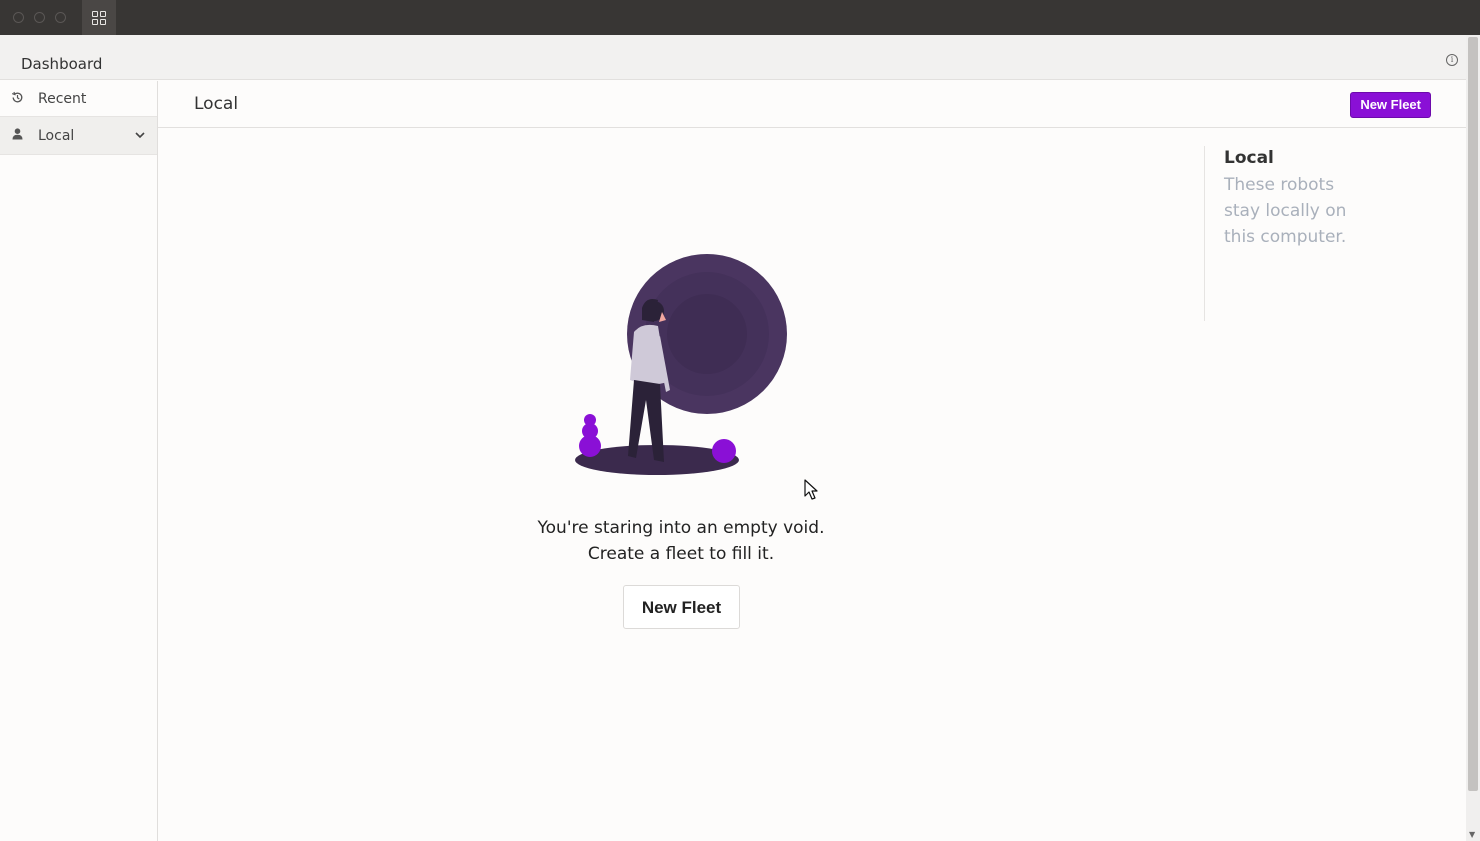 The width and height of the screenshot is (1480, 841). What do you see at coordinates (681, 528) in the screenshot?
I see `empty-state-line-1: You're staring into an empty void.` at bounding box center [681, 528].